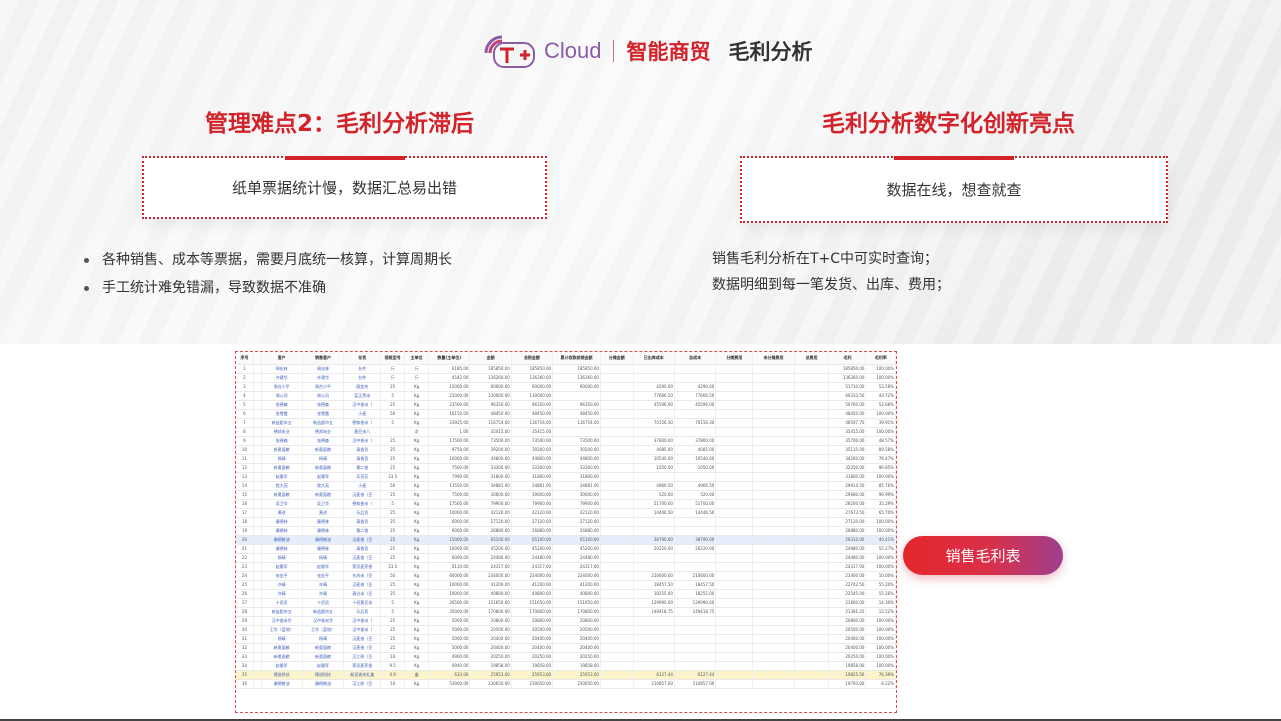  What do you see at coordinates (576, 585) in the screenshot?
I see `table-cell: 41200.00` at bounding box center [576, 585].